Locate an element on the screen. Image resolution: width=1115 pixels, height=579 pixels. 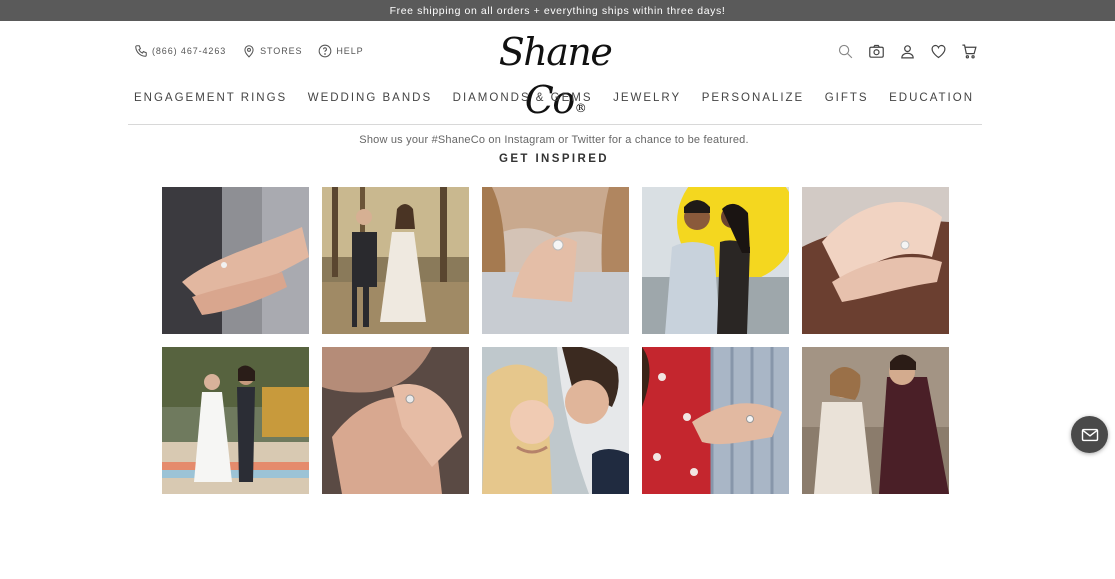
header-divider is located at coordinates (555, 124).